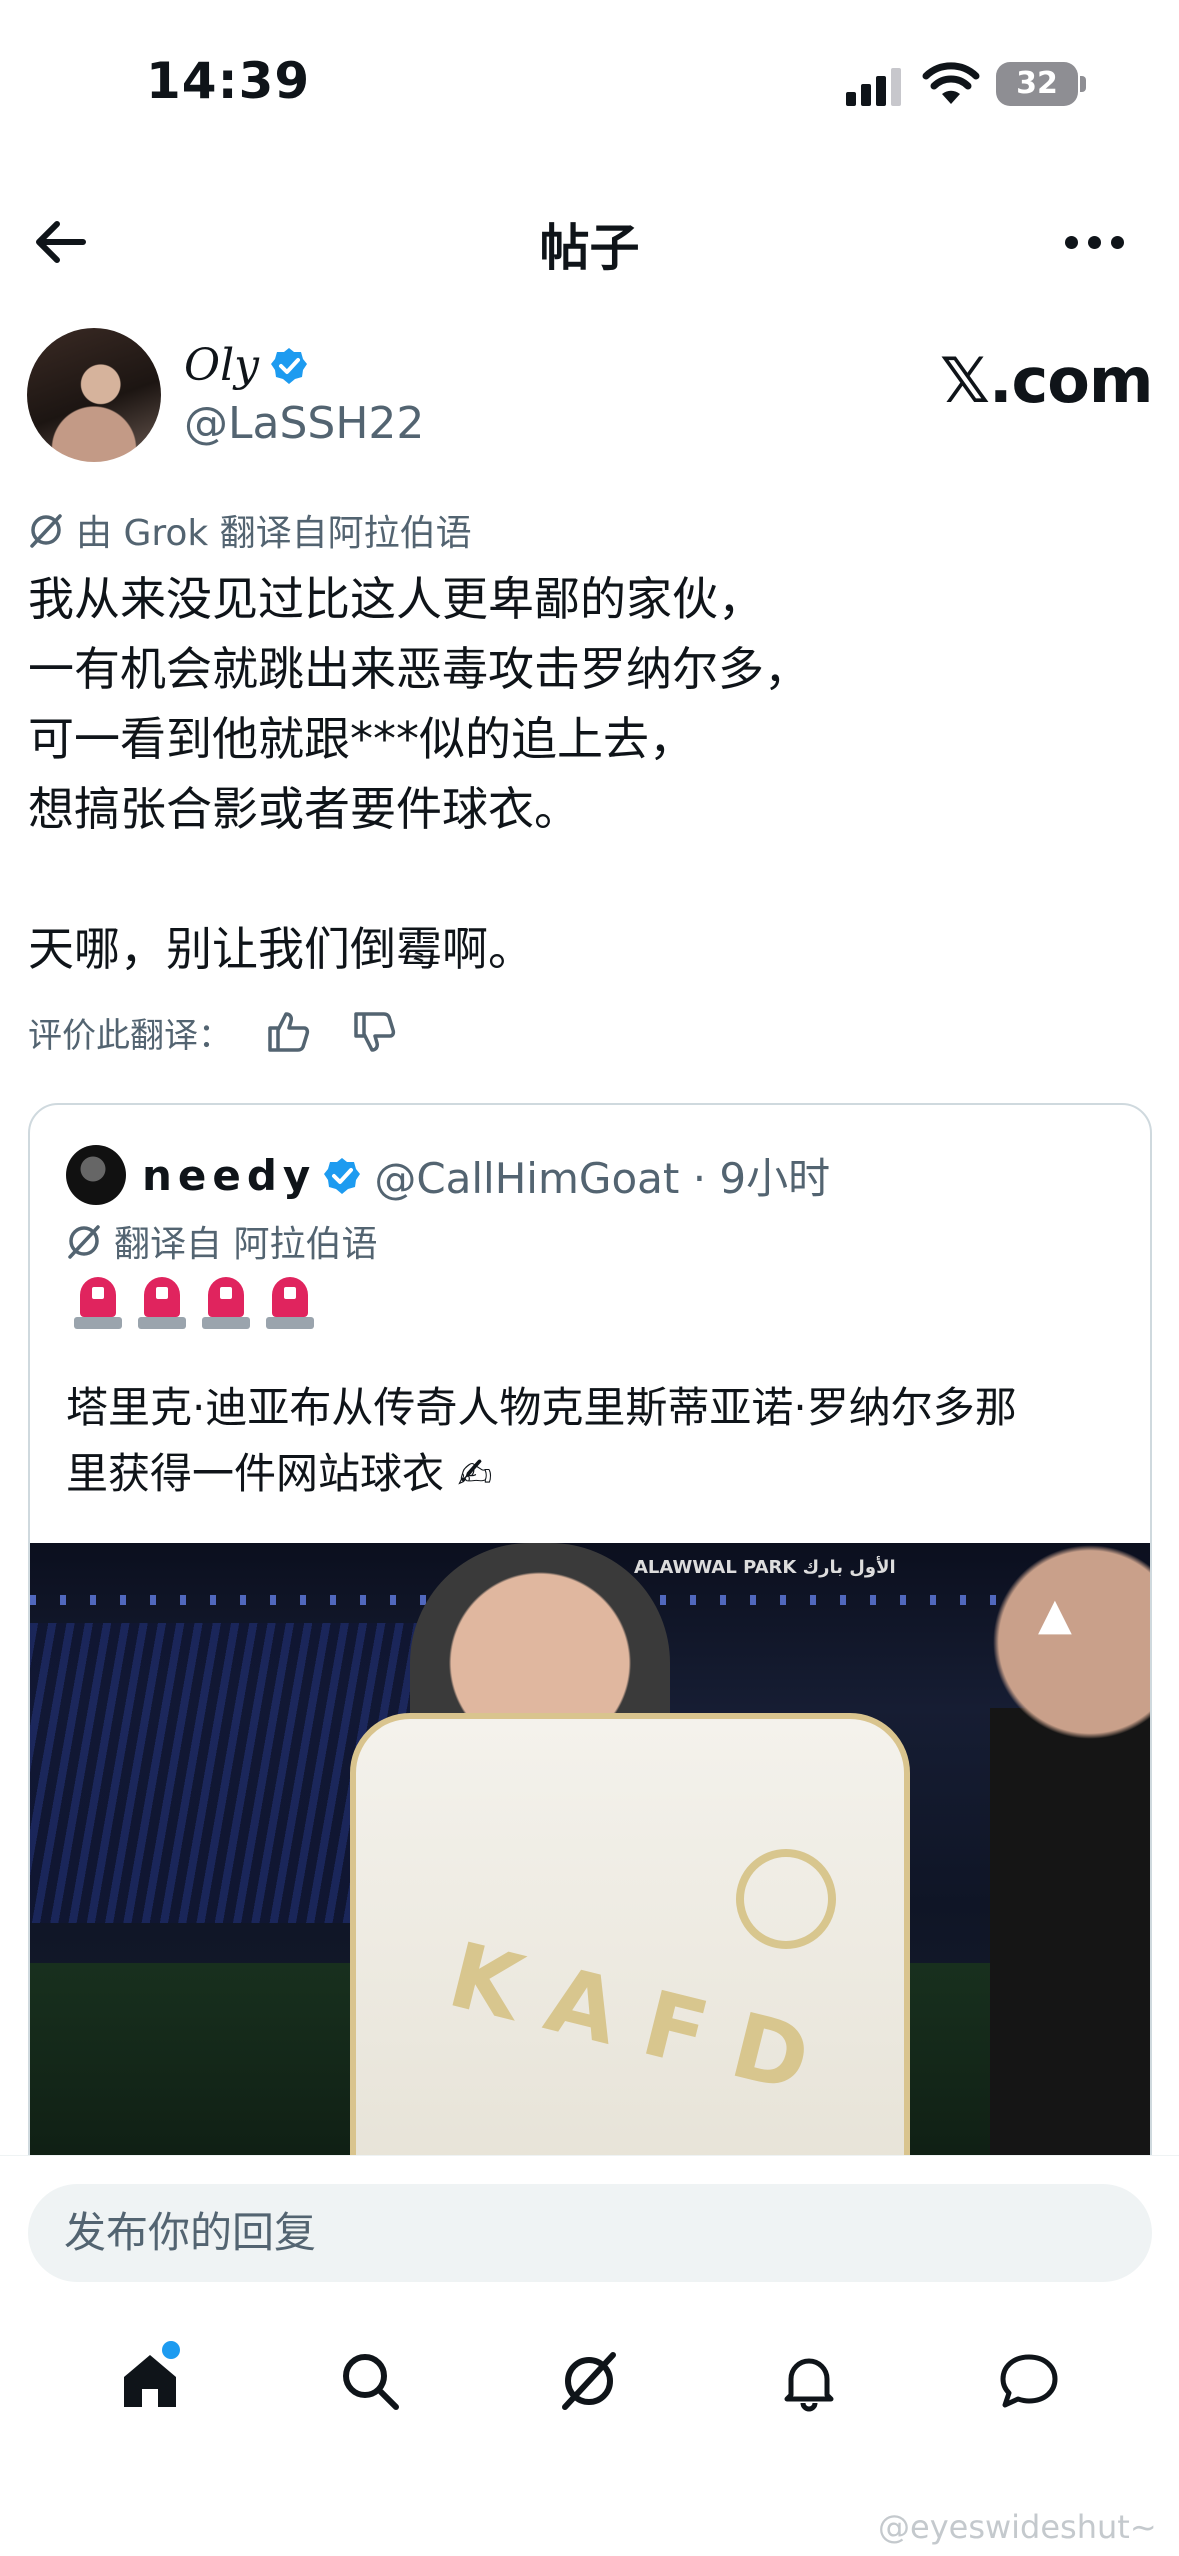 This screenshot has height=2556, width=1179. I want to click on person-with-microphone, so click(1070, 1872).